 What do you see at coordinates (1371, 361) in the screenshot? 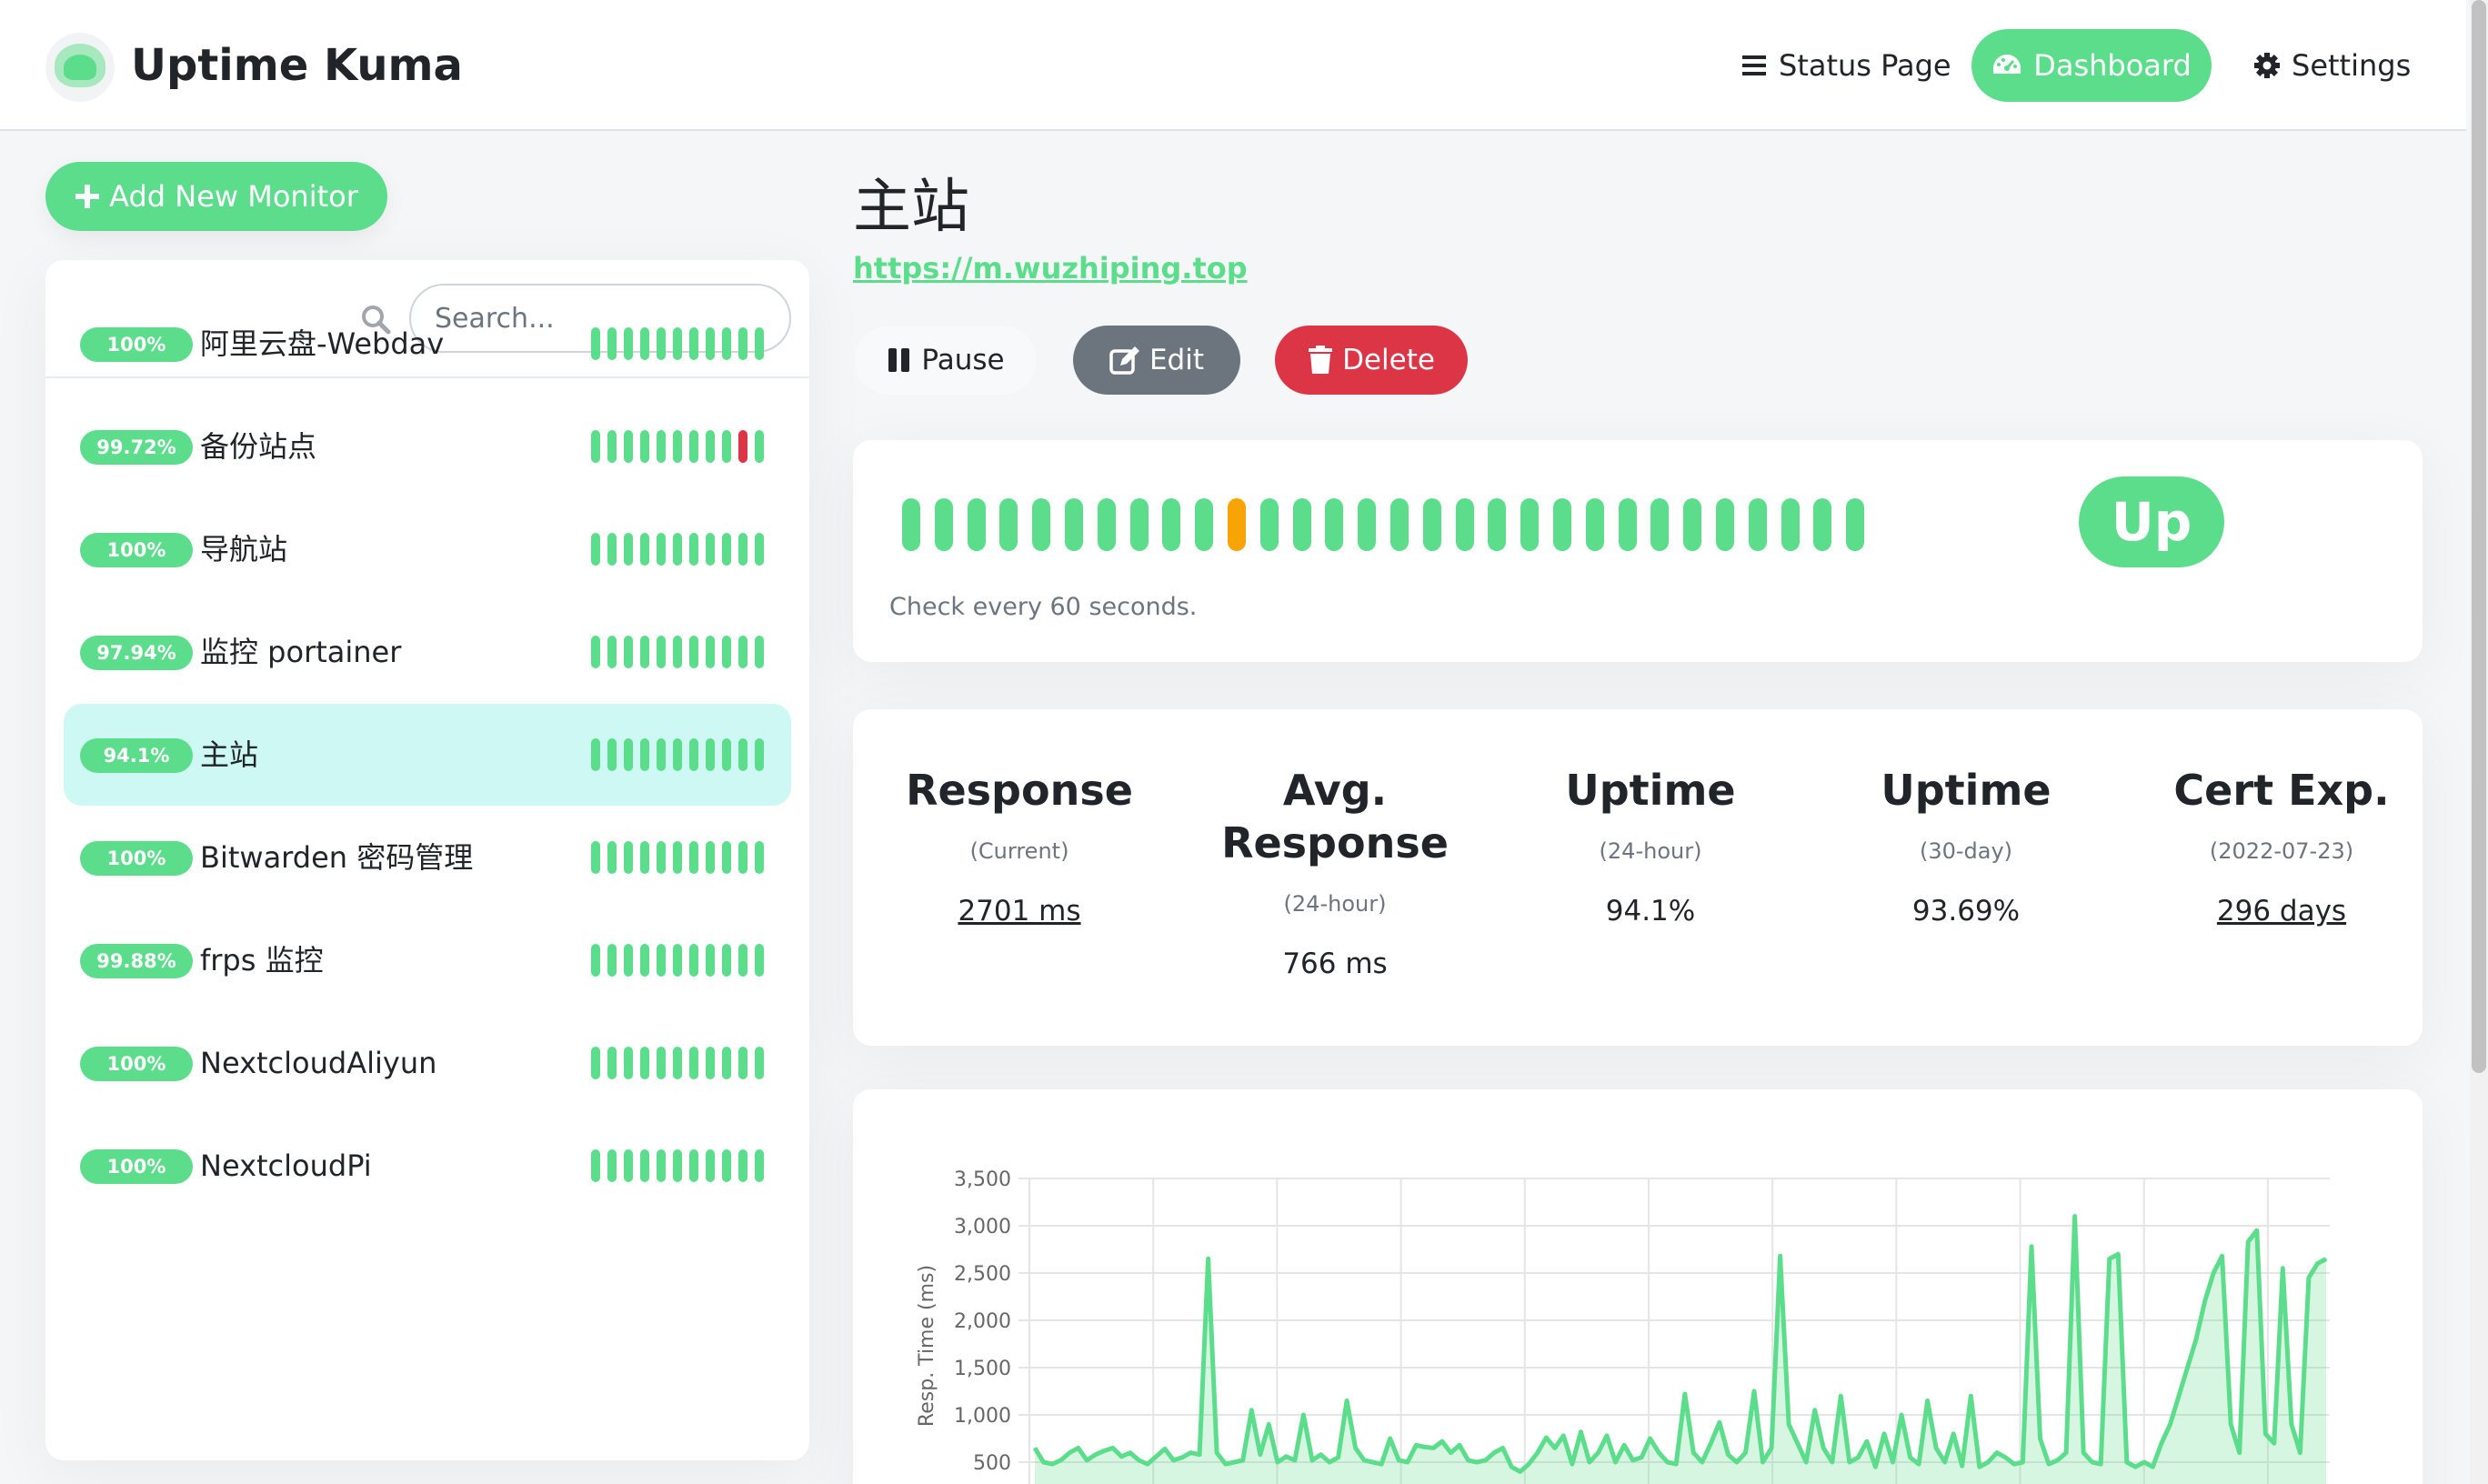
I see `delete-button: Delete` at bounding box center [1371, 361].